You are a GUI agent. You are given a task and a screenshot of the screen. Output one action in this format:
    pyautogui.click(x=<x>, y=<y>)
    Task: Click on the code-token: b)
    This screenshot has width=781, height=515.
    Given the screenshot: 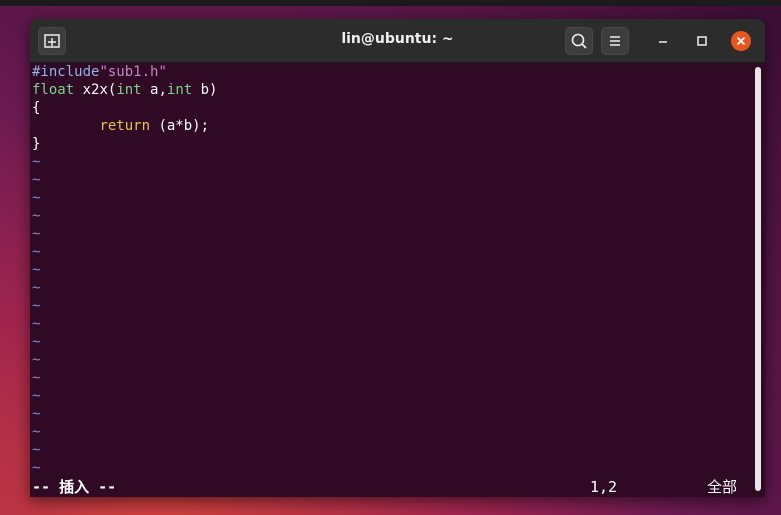 What is the action you would take?
    pyautogui.click(x=205, y=90)
    